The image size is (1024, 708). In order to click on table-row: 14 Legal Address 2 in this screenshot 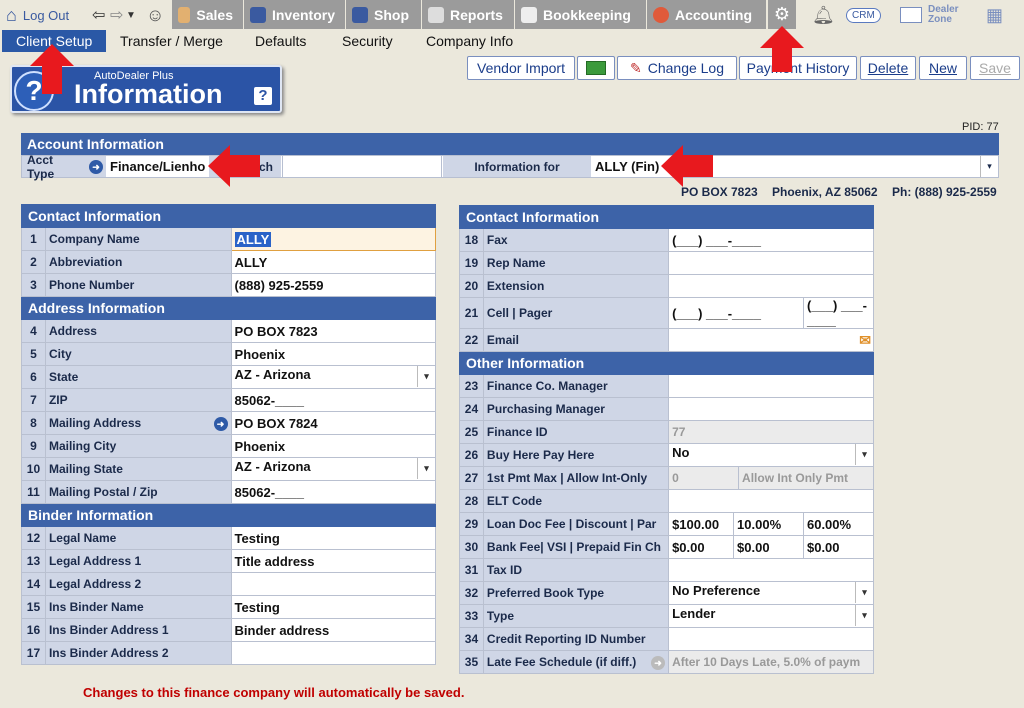, I will do `click(229, 584)`.